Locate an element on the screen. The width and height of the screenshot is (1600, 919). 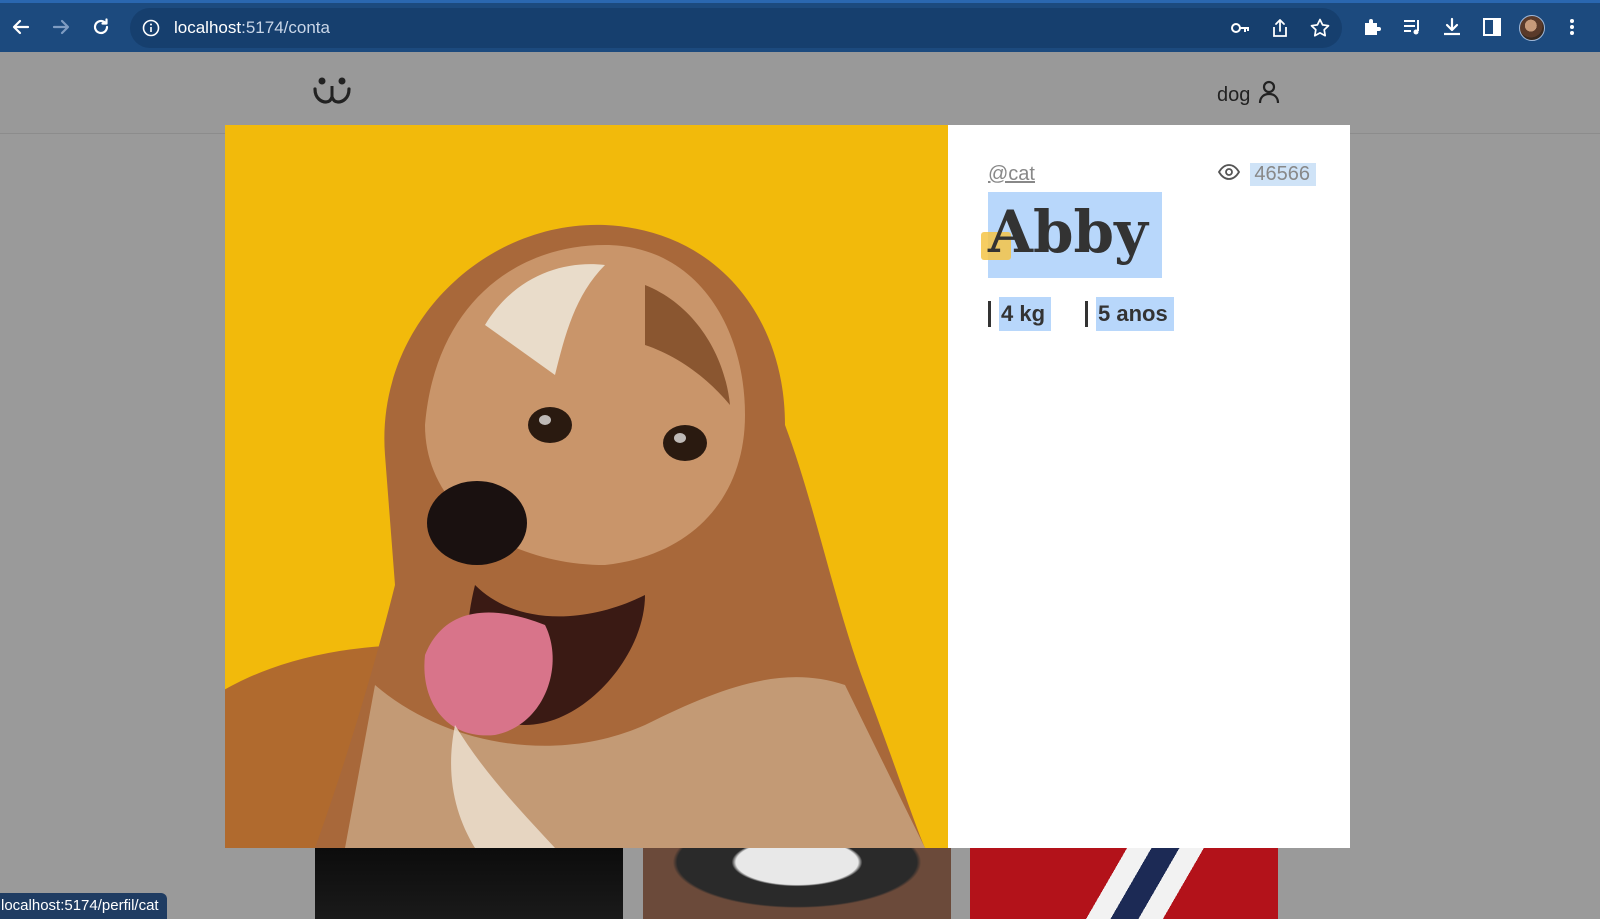
key-icon is located at coordinates (1240, 28).